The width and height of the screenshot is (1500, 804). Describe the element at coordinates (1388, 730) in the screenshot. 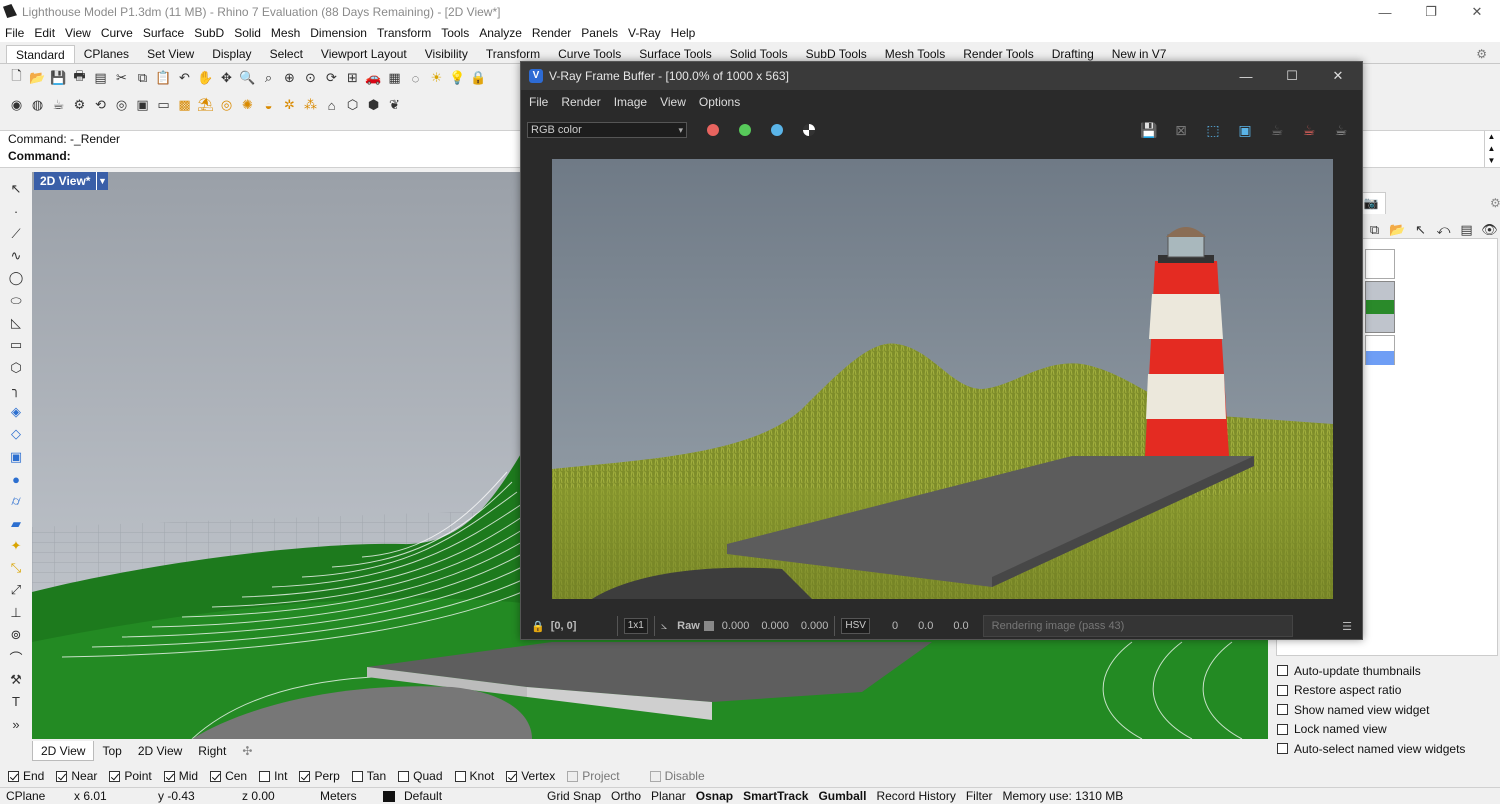

I see `lock-named-view-checkbox: Lock named view` at that location.